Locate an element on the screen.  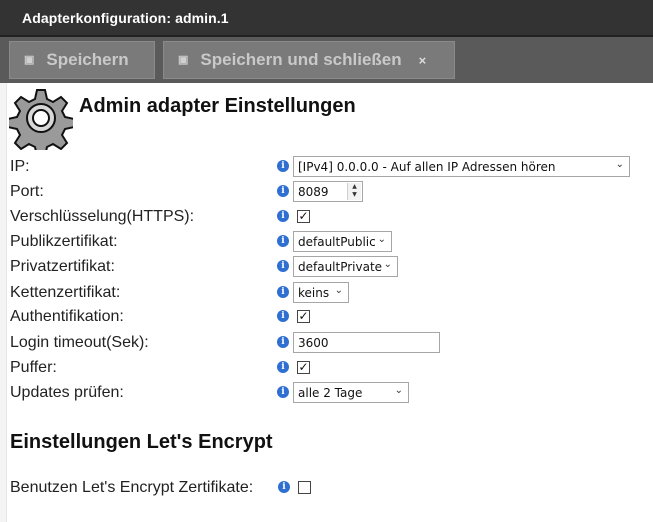
section-heading-letsencrypt: Einstellungen Let's Encrypt is located at coordinates (141, 442).